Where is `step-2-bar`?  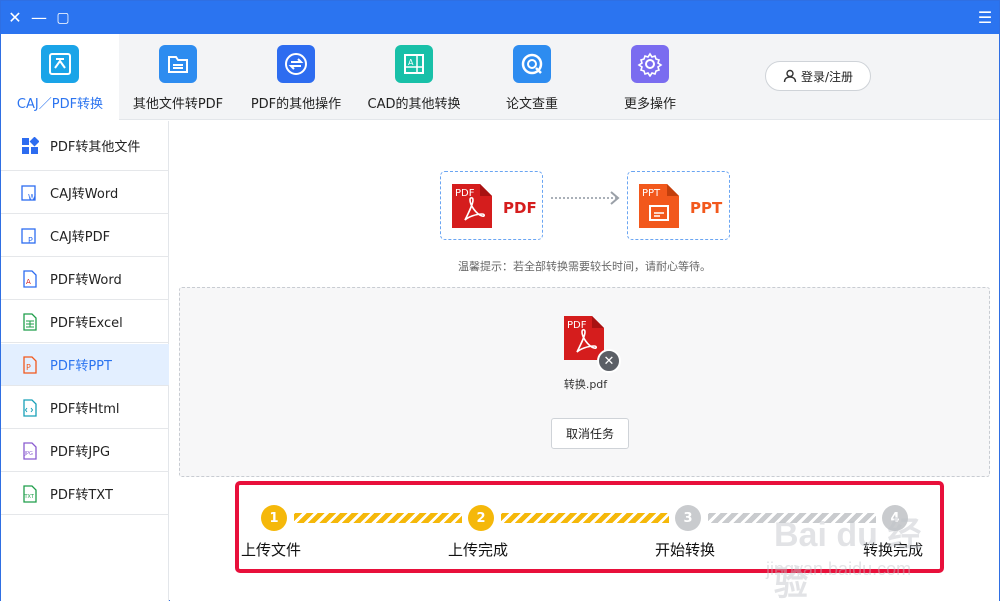 step-2-bar is located at coordinates (585, 518).